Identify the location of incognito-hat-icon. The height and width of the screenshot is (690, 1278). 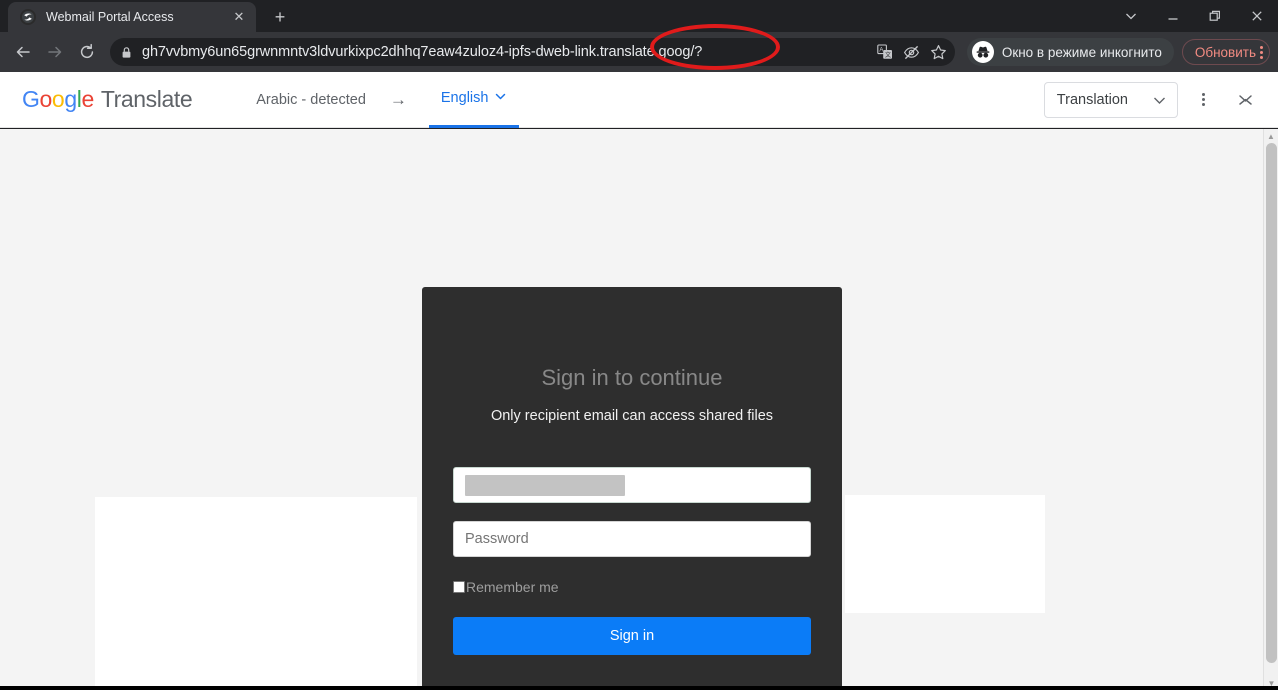
(982, 52).